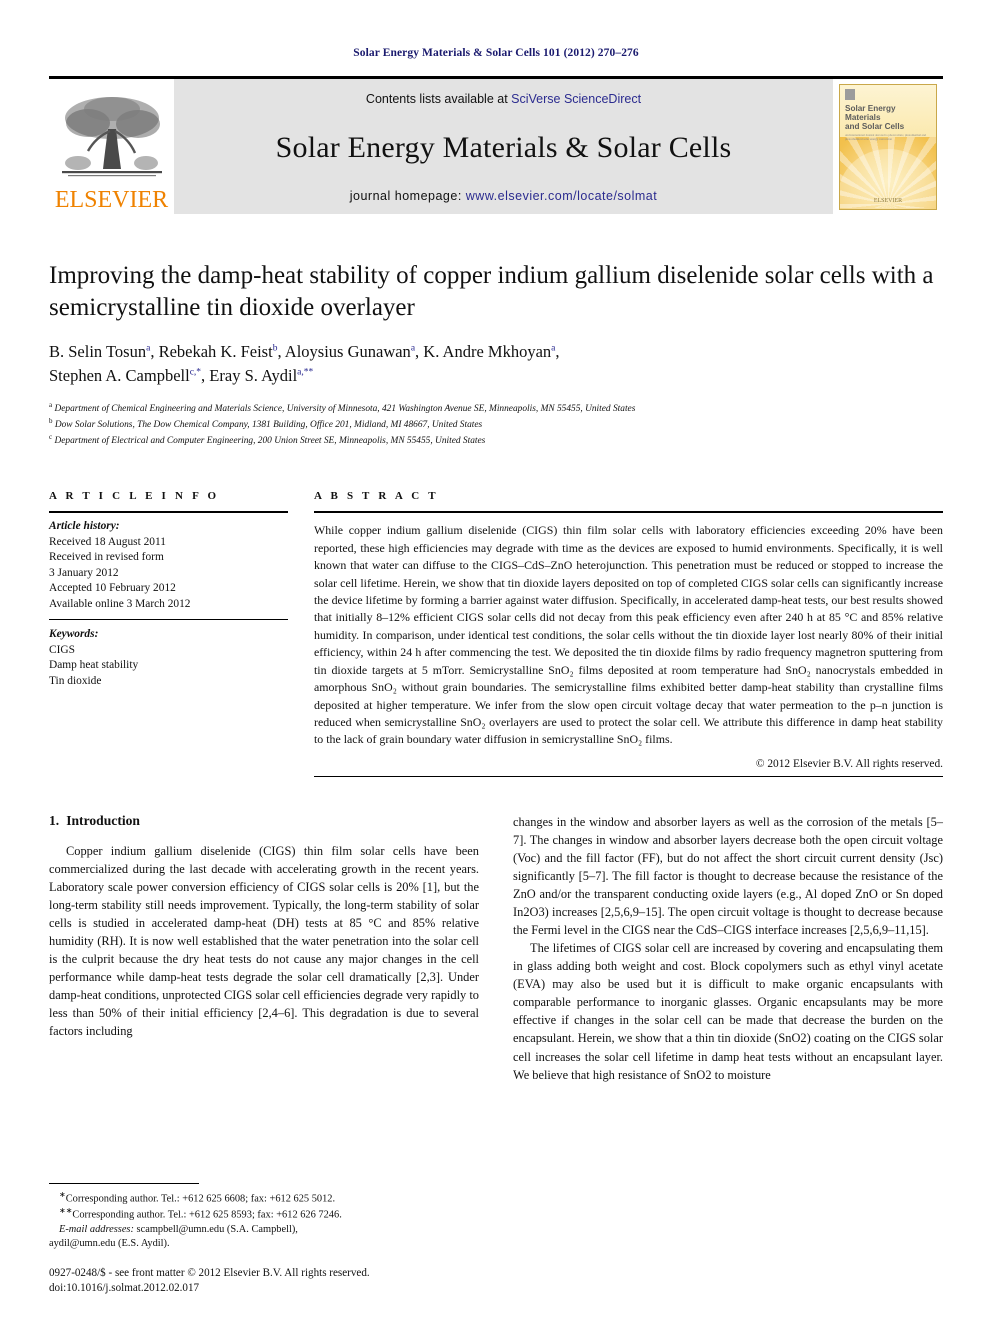 Image resolution: width=992 pixels, height=1323 pixels. I want to click on footnote-divider, so click(124, 1183).